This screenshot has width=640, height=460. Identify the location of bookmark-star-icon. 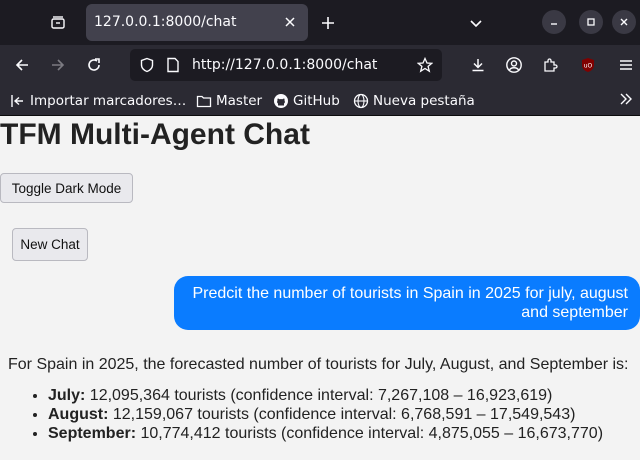
(425, 65).